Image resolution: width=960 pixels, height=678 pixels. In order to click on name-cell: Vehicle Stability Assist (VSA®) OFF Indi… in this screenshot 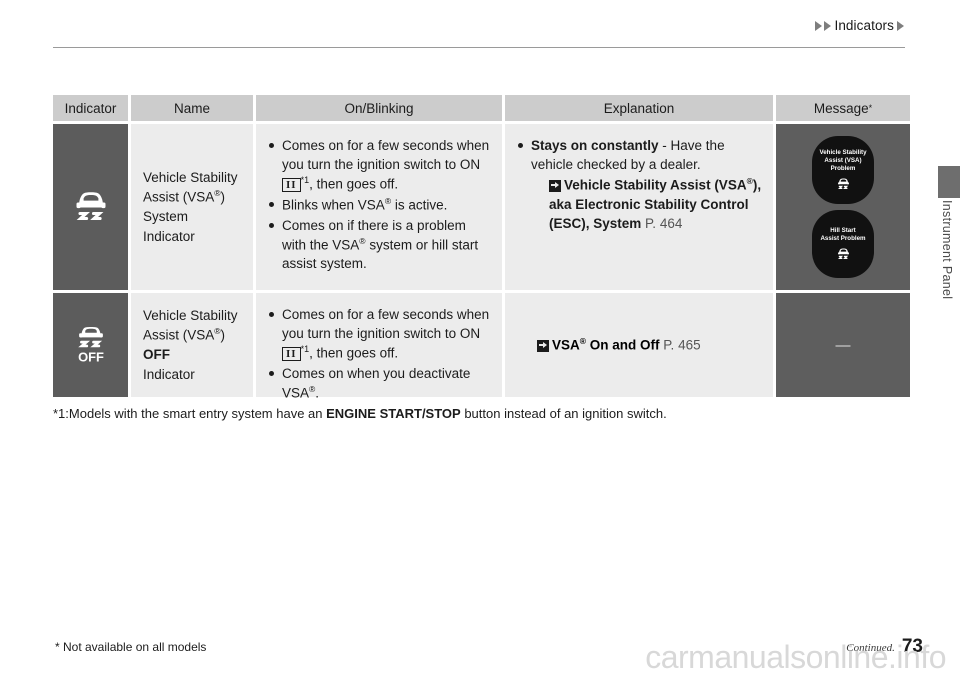, I will do `click(192, 345)`.